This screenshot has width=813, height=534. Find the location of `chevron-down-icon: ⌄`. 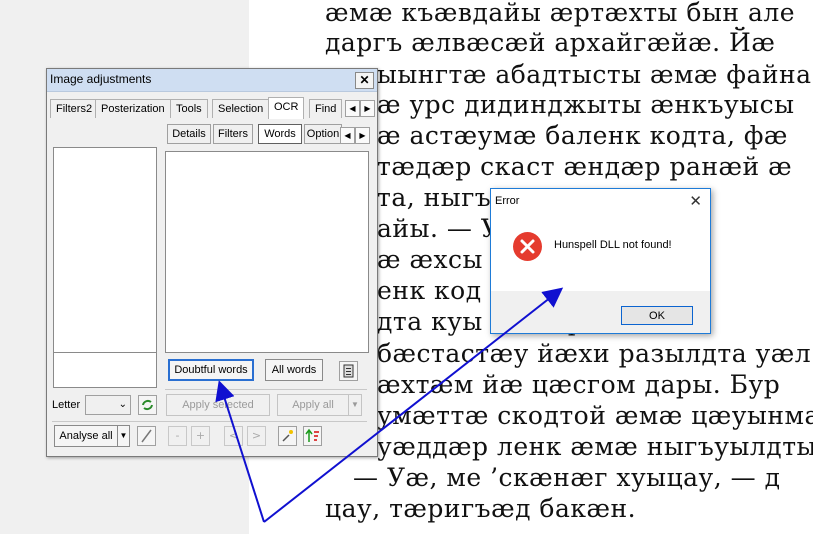

chevron-down-icon: ⌄ is located at coordinates (122, 404).